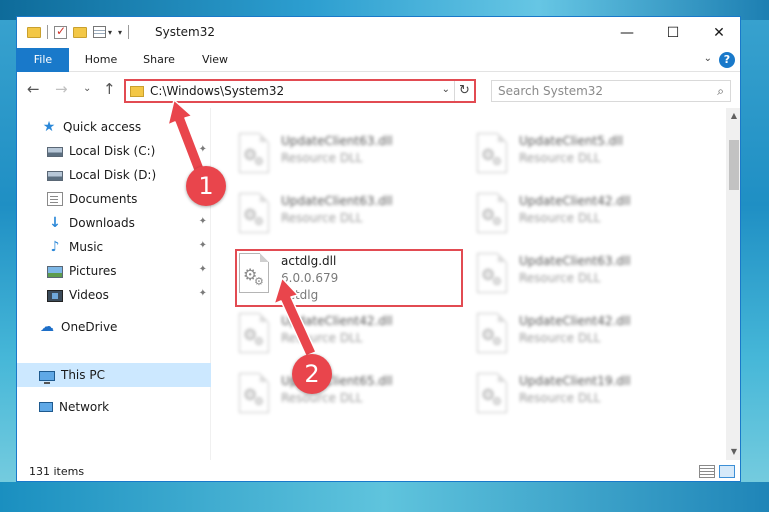 This screenshot has width=769, height=512. Describe the element at coordinates (295, 317) in the screenshot. I see `arrow-to-file` at that location.